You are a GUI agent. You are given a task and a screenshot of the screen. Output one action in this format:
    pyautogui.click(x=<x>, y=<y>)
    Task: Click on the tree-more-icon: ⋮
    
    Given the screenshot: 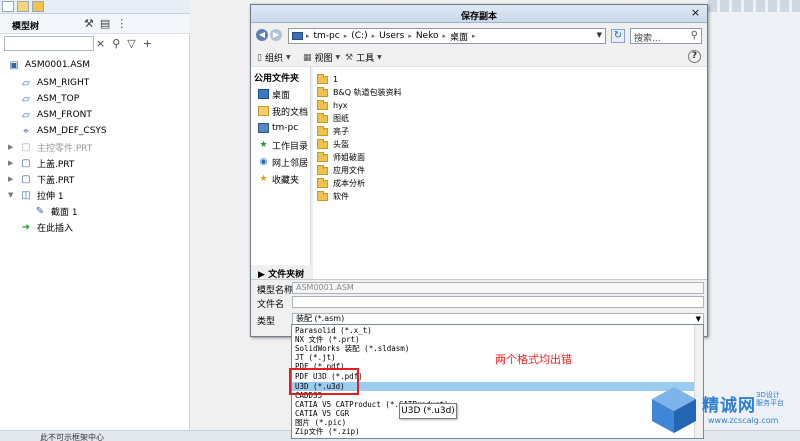 What is the action you would take?
    pyautogui.click(x=124, y=23)
    